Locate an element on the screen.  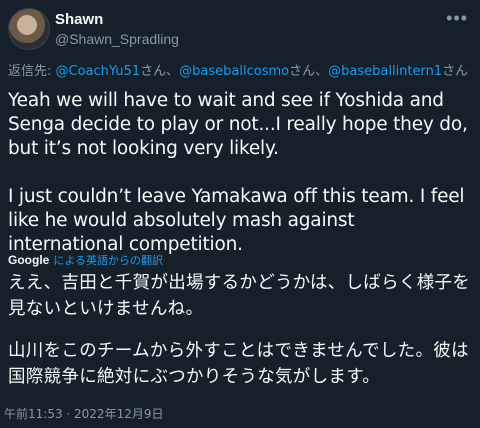
translated-paragraph: ええ、吉田と千賀が出場するかどうかは、しばらく様子を見ないといけませんね。 is located at coordinates (239, 296).